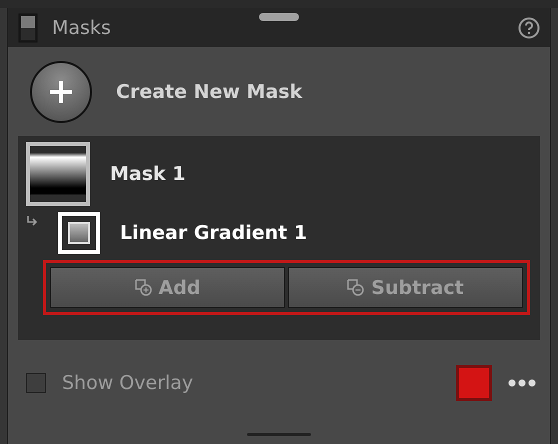 This screenshot has width=558, height=444. What do you see at coordinates (209, 91) in the screenshot?
I see `create-mask-label: Create New Mask` at bounding box center [209, 91].